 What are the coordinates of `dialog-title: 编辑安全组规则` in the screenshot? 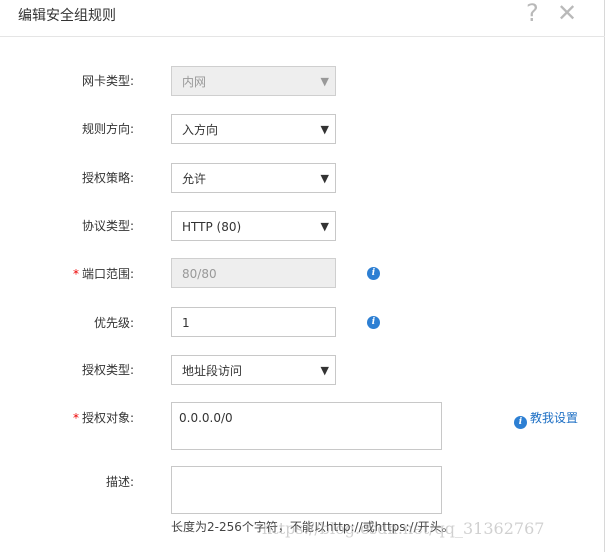 It's located at (67, 16).